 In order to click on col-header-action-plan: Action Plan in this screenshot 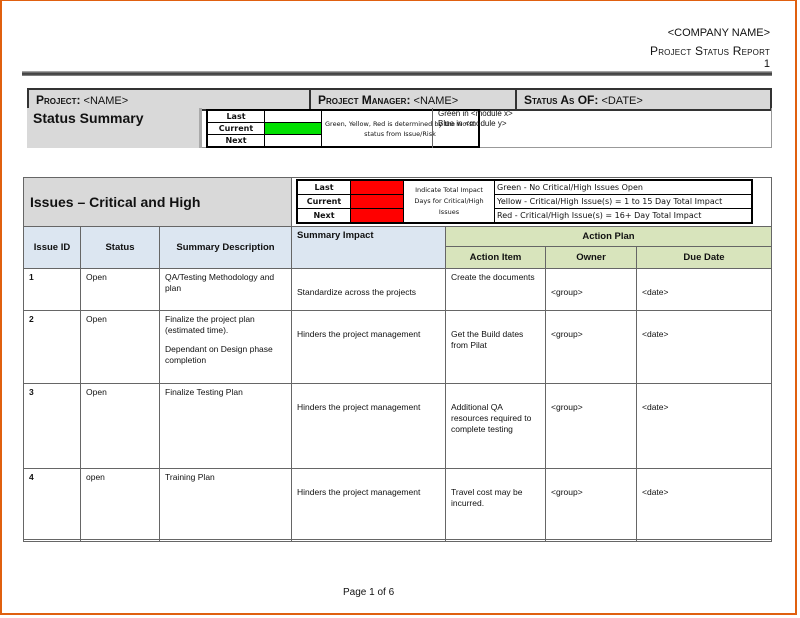, I will do `click(608, 236)`.